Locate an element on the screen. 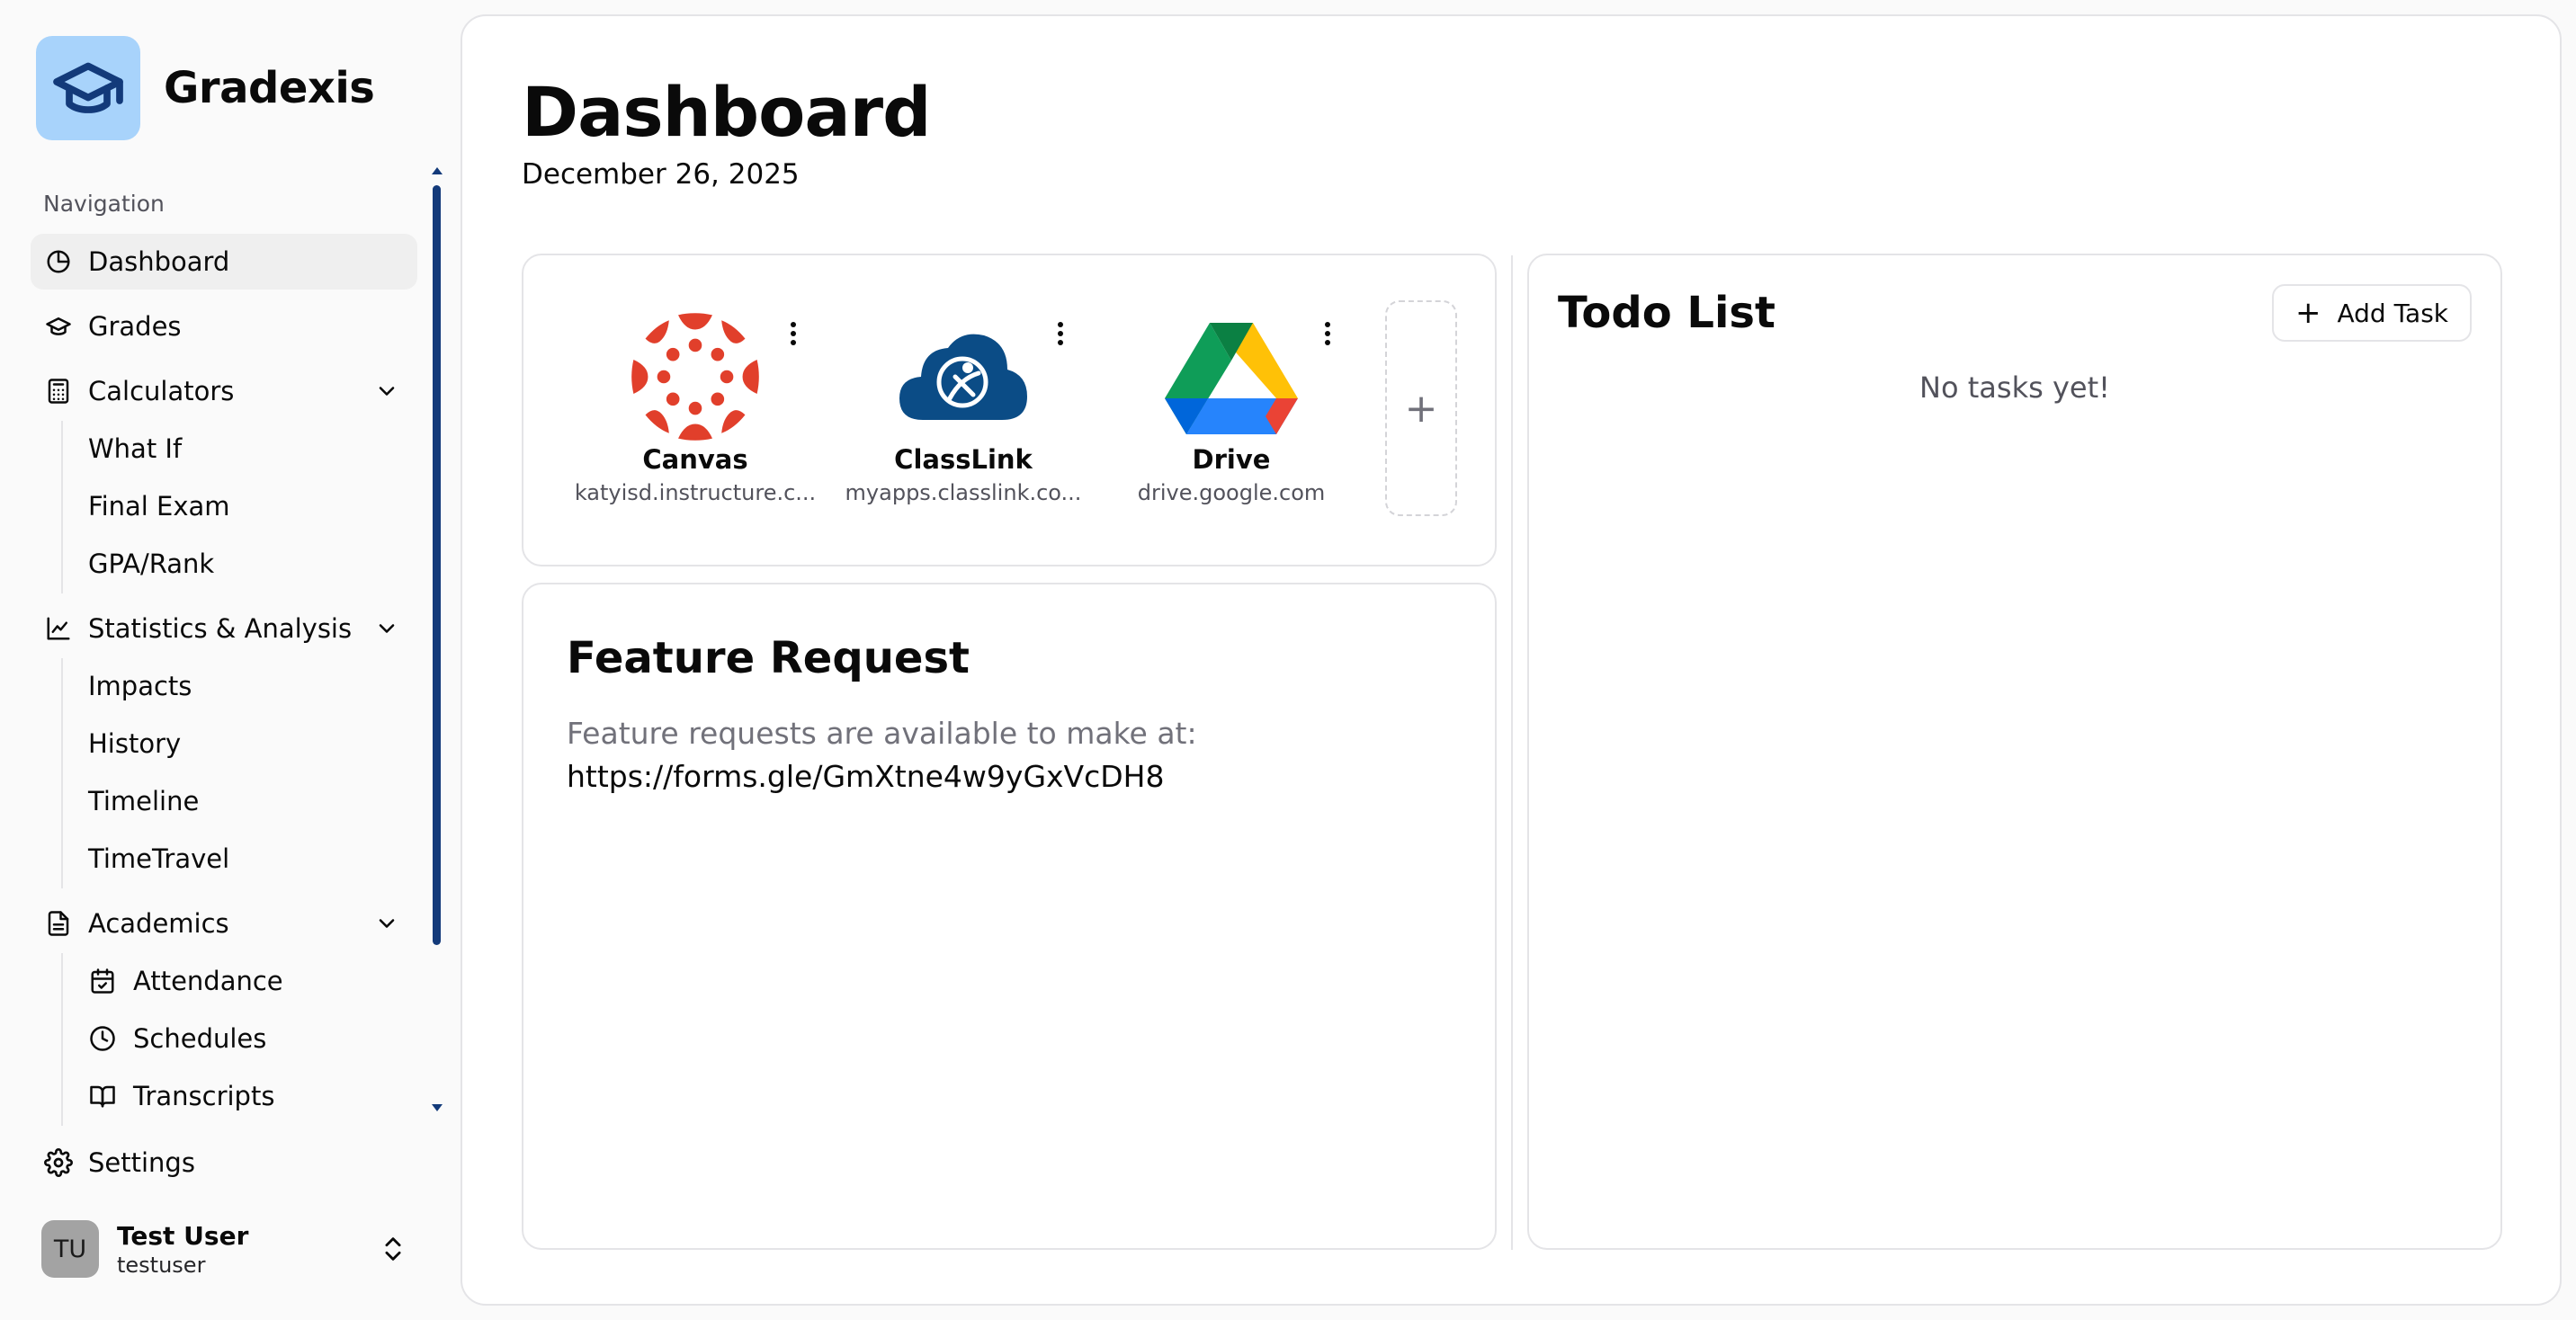  sidebar-subitem-timetravel: TimeTravel is located at coordinates (234, 859).